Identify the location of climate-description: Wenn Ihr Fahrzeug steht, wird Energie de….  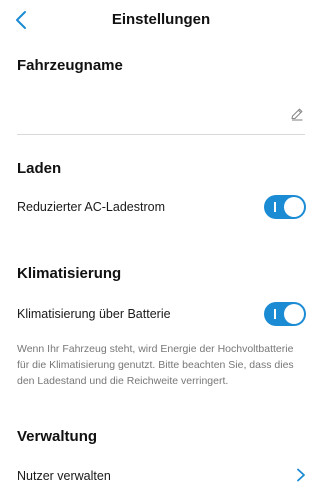
(155, 365).